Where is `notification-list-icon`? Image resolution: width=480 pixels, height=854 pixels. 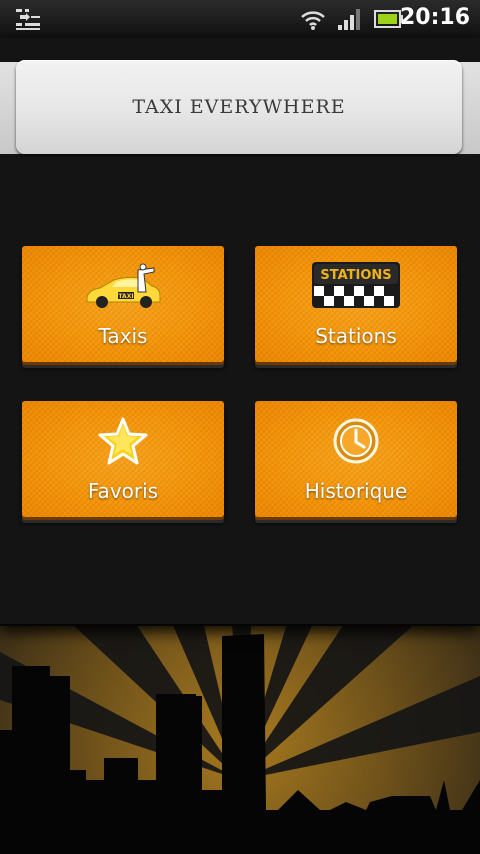 notification-list-icon is located at coordinates (28, 19).